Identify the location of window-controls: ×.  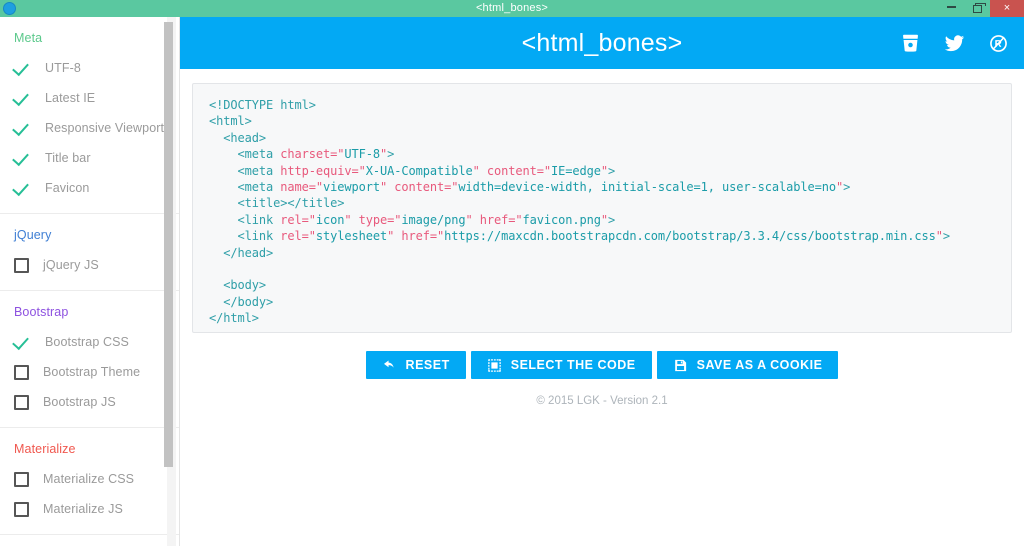
(981, 8).